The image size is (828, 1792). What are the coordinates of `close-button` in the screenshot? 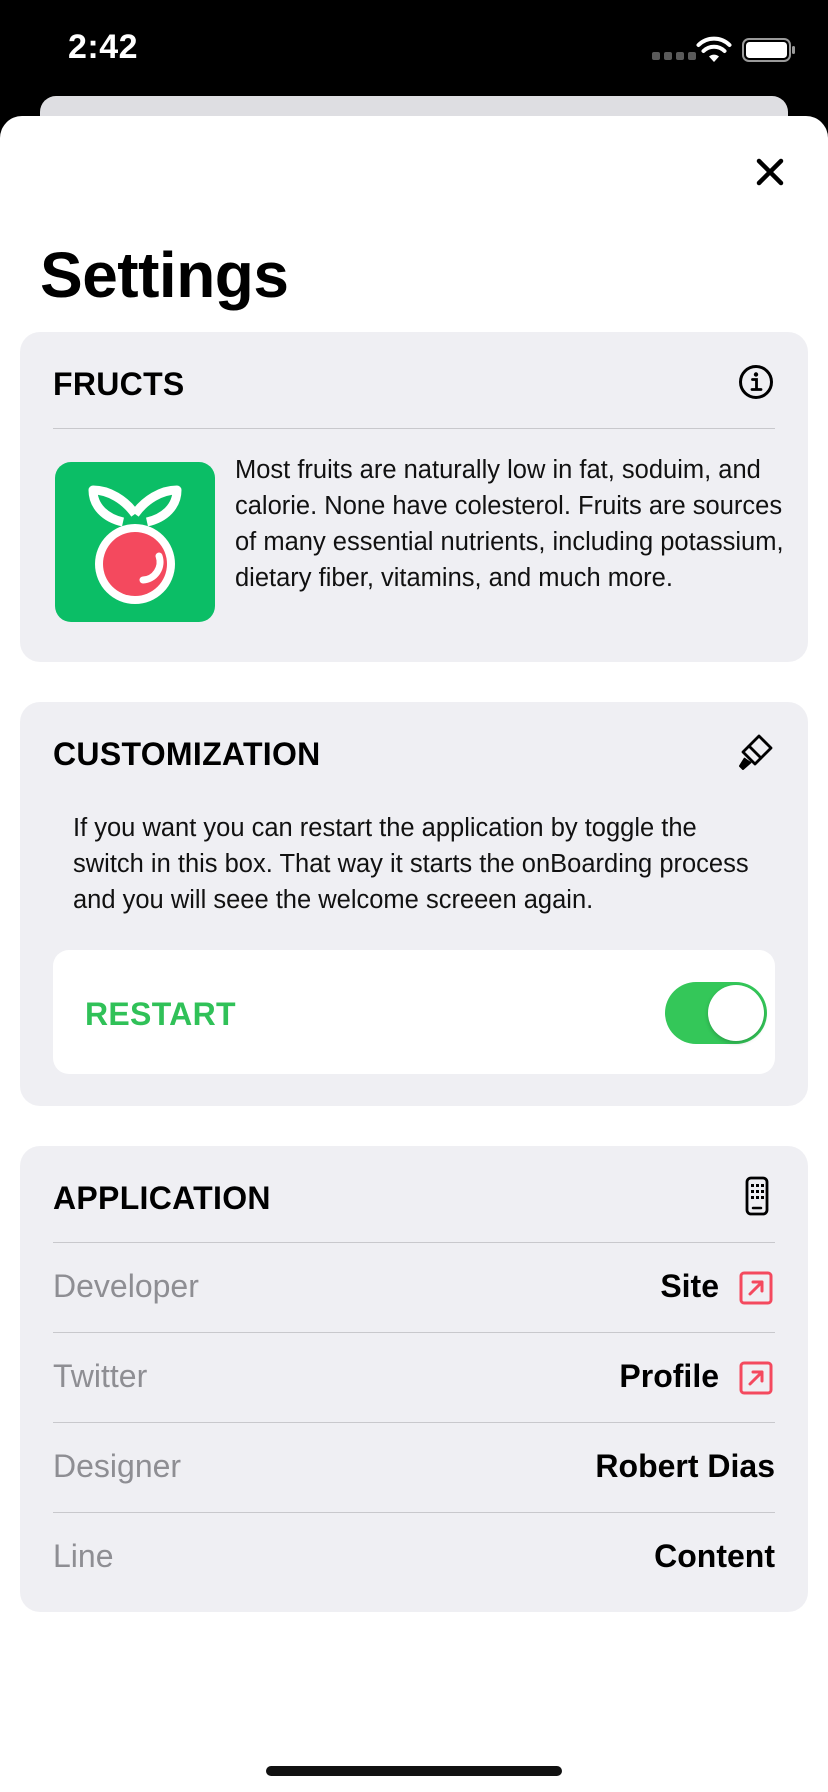 It's located at (770, 172).